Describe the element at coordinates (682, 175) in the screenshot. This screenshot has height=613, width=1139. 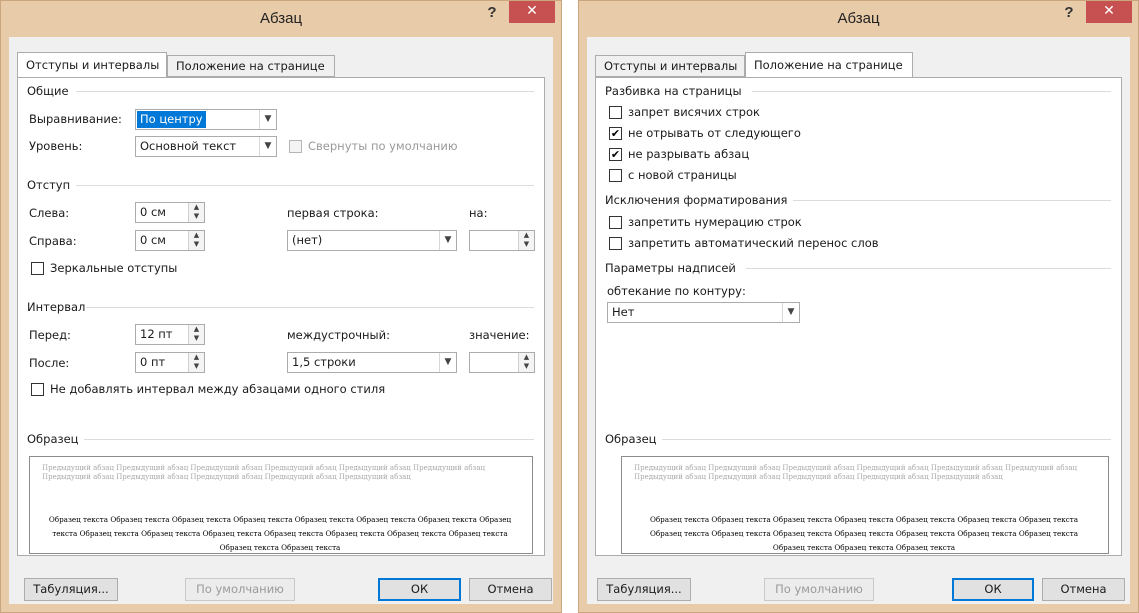
I see `page-break-before-label: с новой страницы` at that location.